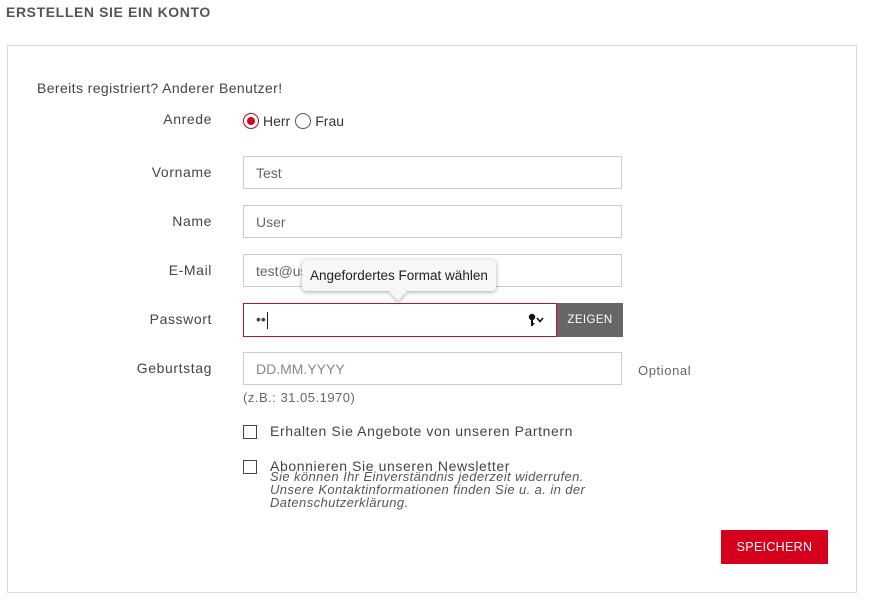  Describe the element at coordinates (665, 370) in the screenshot. I see `optional-hint: Optional` at that location.